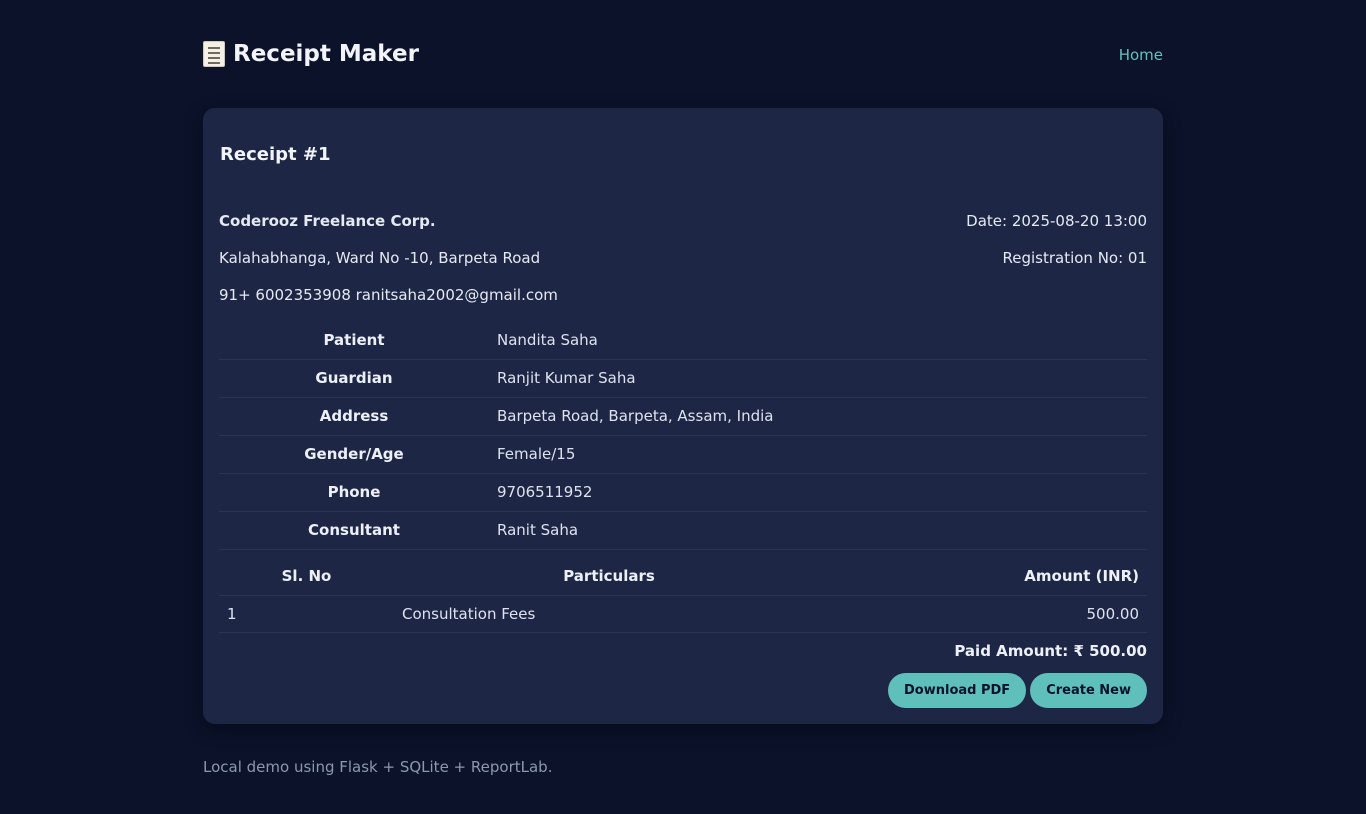 Image resolution: width=1366 pixels, height=814 pixels. What do you see at coordinates (306, 576) in the screenshot?
I see `header-sl-no: Sl. No` at bounding box center [306, 576].